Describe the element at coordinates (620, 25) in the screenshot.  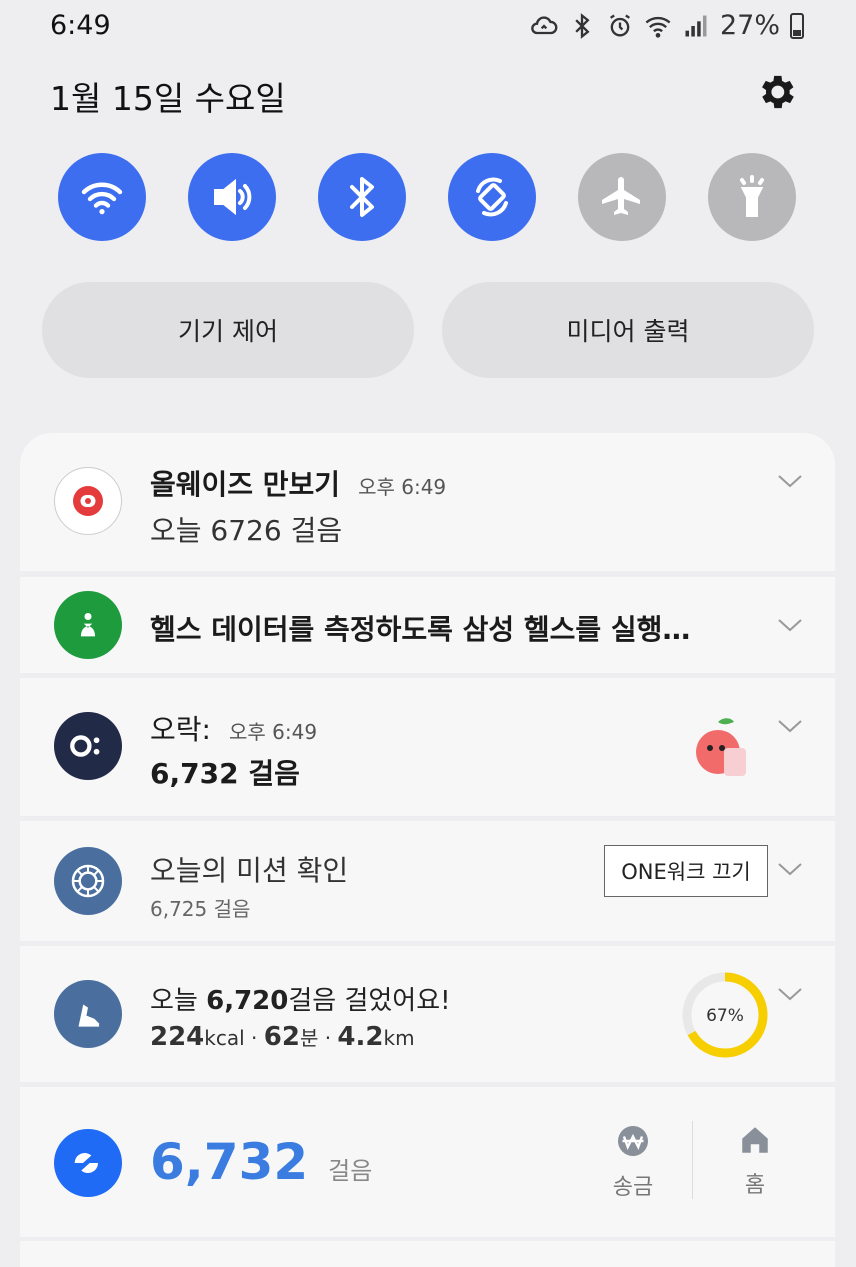
I see `alarm-icon` at that location.